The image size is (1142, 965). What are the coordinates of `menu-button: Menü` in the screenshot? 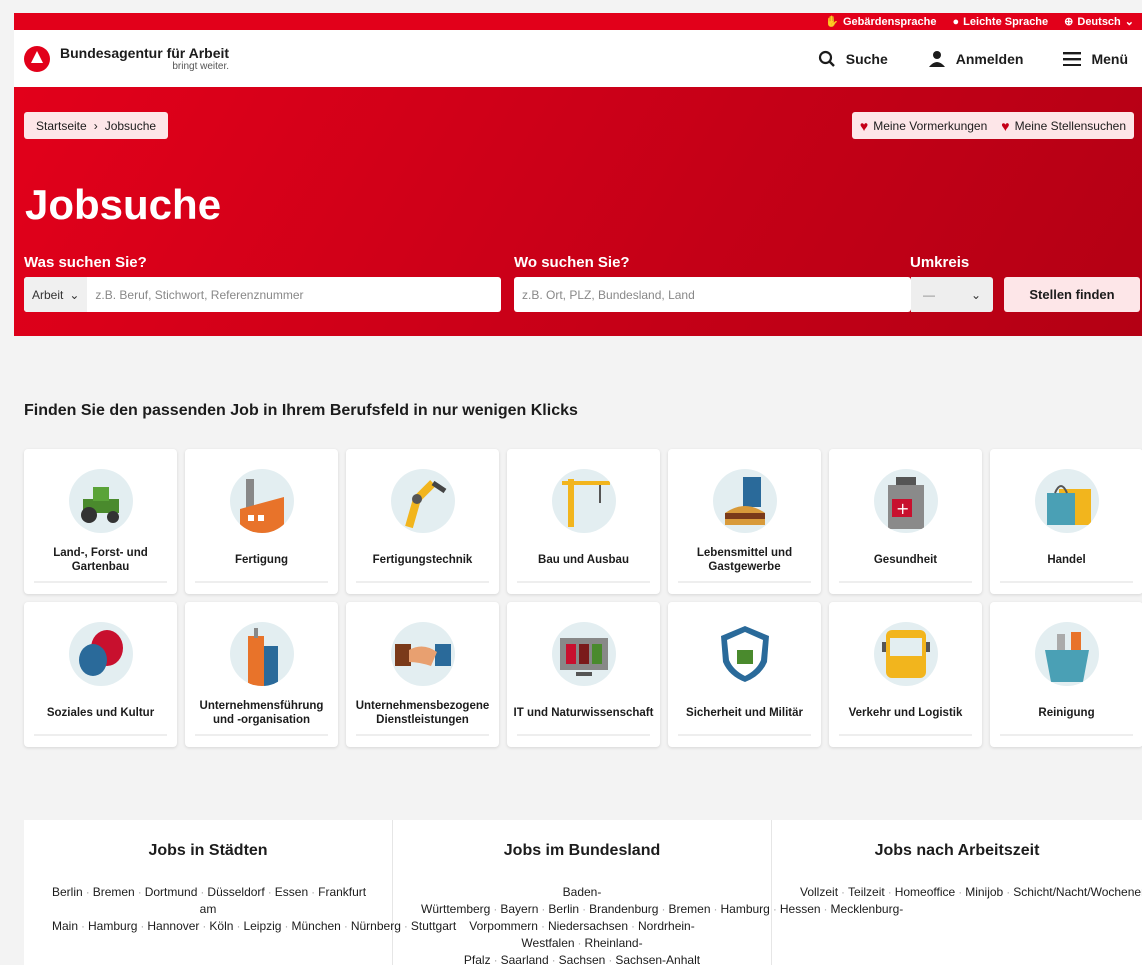 It's located at (1095, 59).